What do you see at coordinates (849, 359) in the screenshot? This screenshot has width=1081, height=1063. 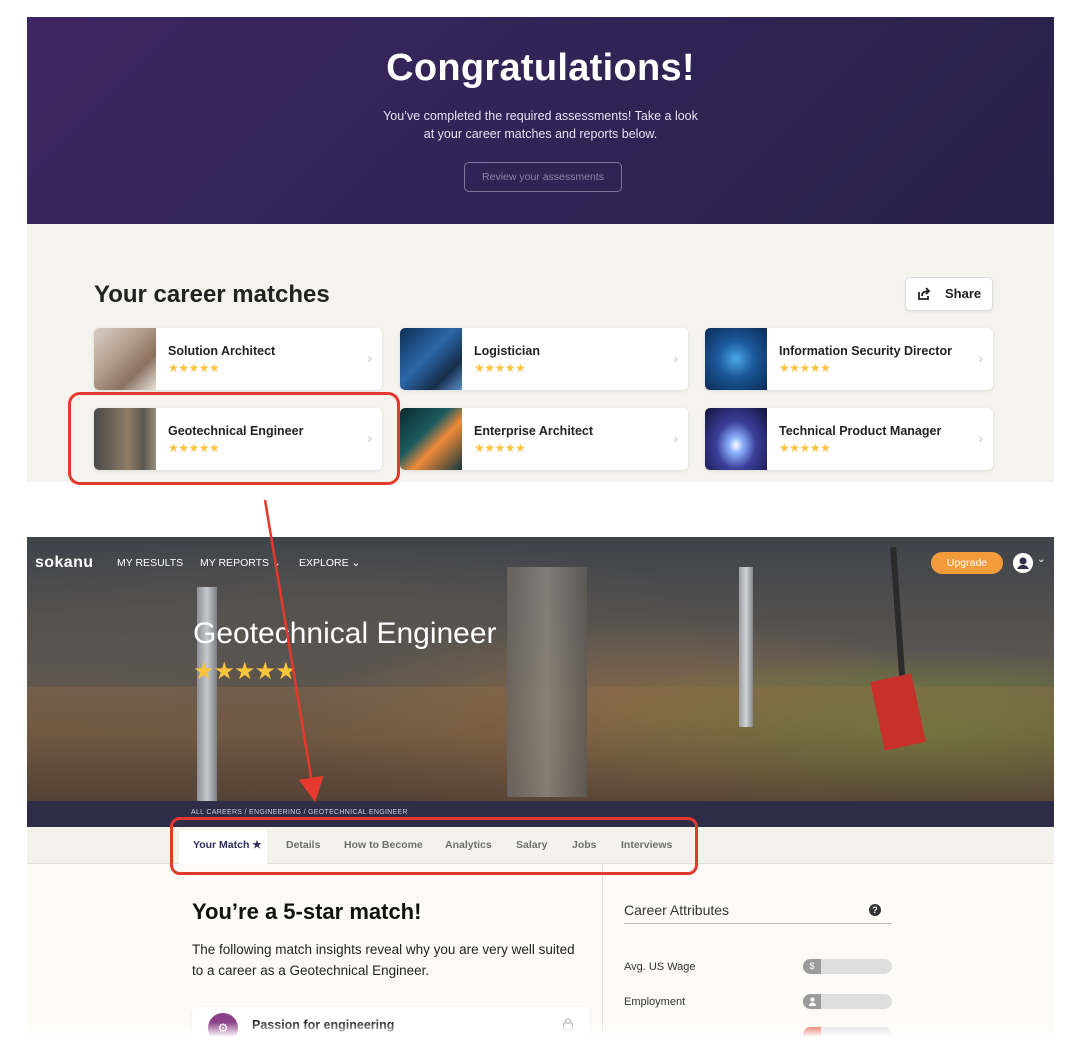 I see `career-card-information-security-director: Information Security Director ★★★★★ ›` at bounding box center [849, 359].